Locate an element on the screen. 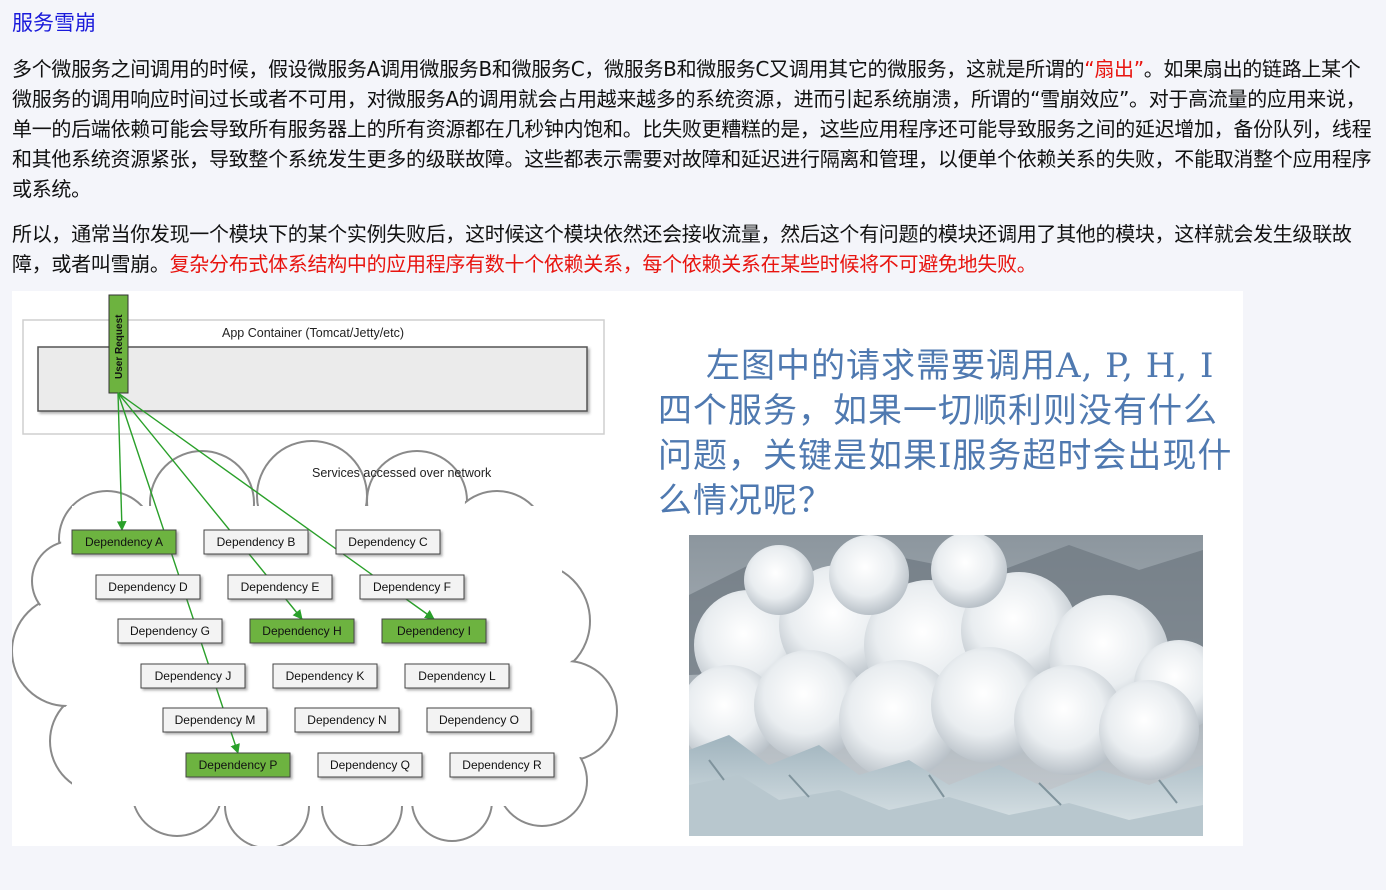 The image size is (1386, 890). dependency-label: Dependency M is located at coordinates (215, 720).